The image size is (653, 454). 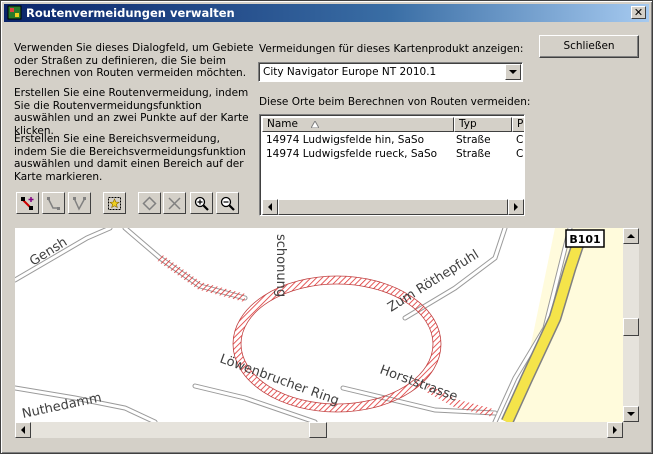 What do you see at coordinates (513, 72) in the screenshot?
I see `chevron-down-icon` at bounding box center [513, 72].